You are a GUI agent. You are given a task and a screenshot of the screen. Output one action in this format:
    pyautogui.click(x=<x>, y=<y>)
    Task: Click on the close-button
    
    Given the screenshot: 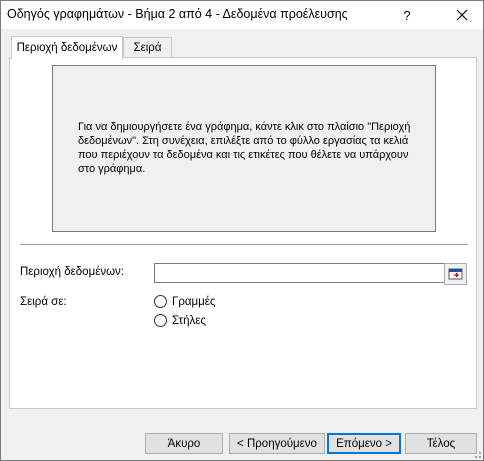 What is the action you would take?
    pyautogui.click(x=462, y=15)
    